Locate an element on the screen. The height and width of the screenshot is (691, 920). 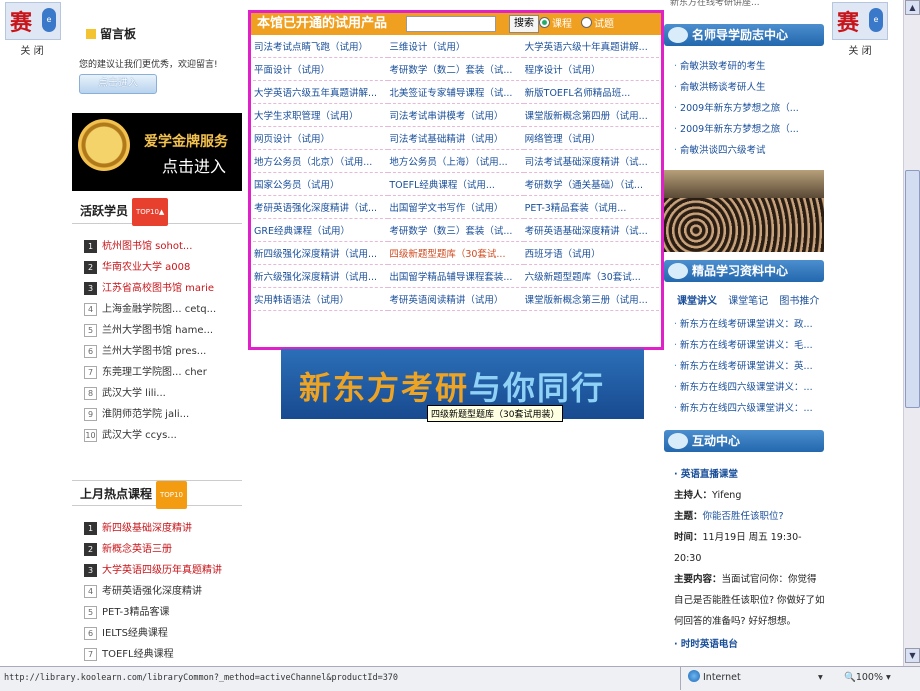
gold-service-banner: 爱学金牌服务 点击进入 is located at coordinates (157, 152).